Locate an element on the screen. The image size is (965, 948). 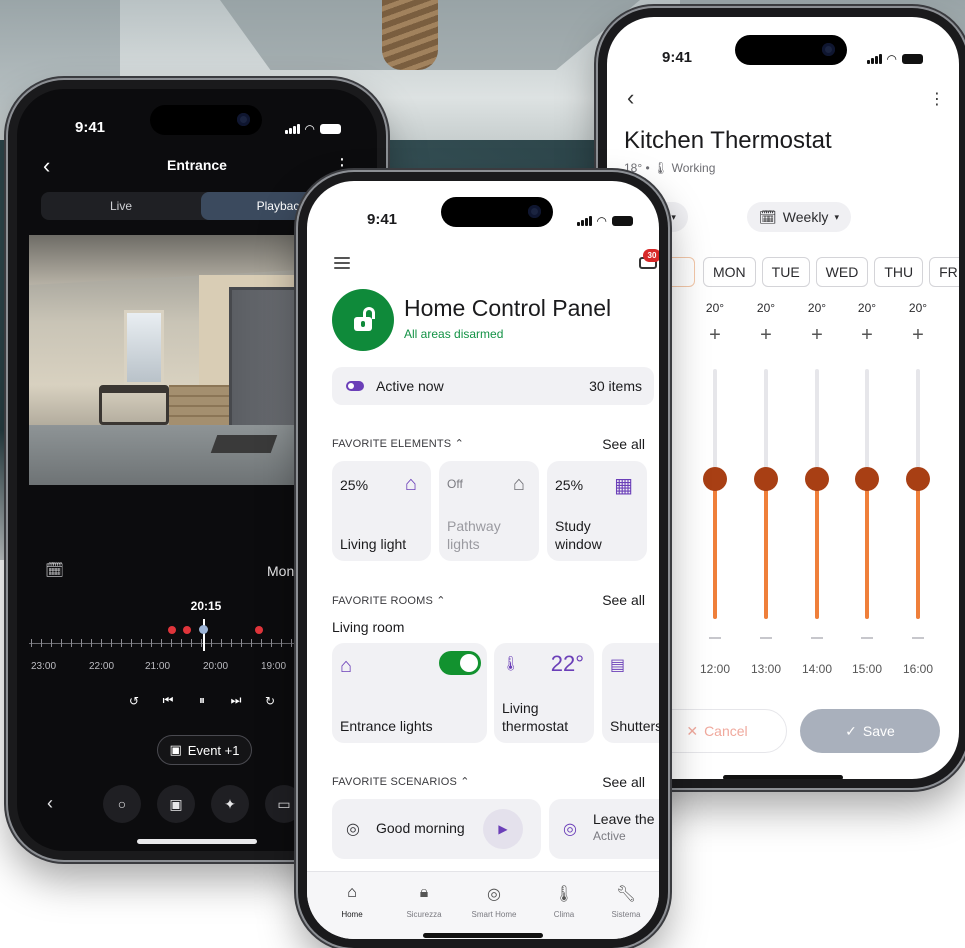
timeline-track is located at coordinates (174, 643).